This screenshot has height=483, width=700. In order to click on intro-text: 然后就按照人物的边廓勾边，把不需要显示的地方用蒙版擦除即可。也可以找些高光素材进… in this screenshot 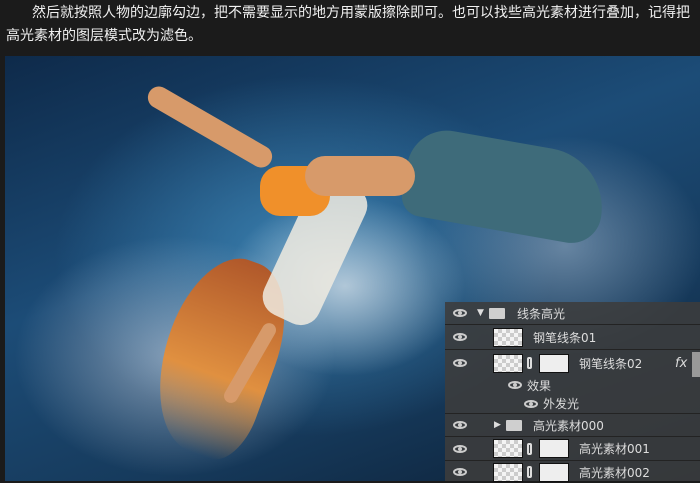, I will do `click(348, 24)`.